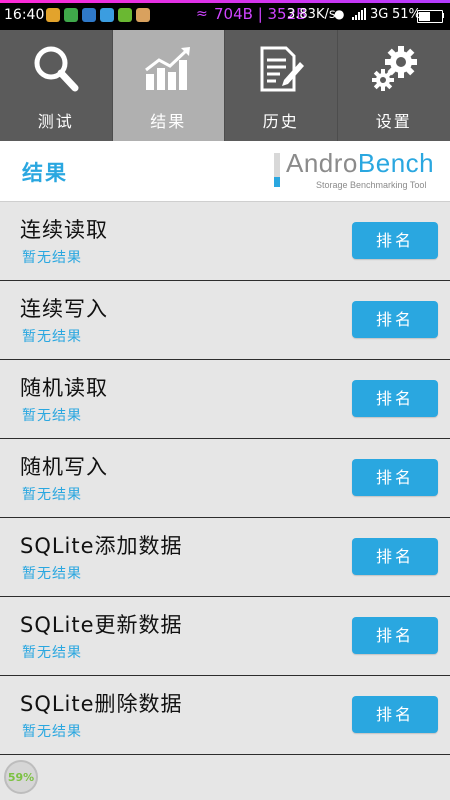 This screenshot has width=450, height=800. Describe the element at coordinates (225, 636) in the screenshot. I see `result-row-sqlite-update: SQLite更新数据 暂无结果 排名` at that location.